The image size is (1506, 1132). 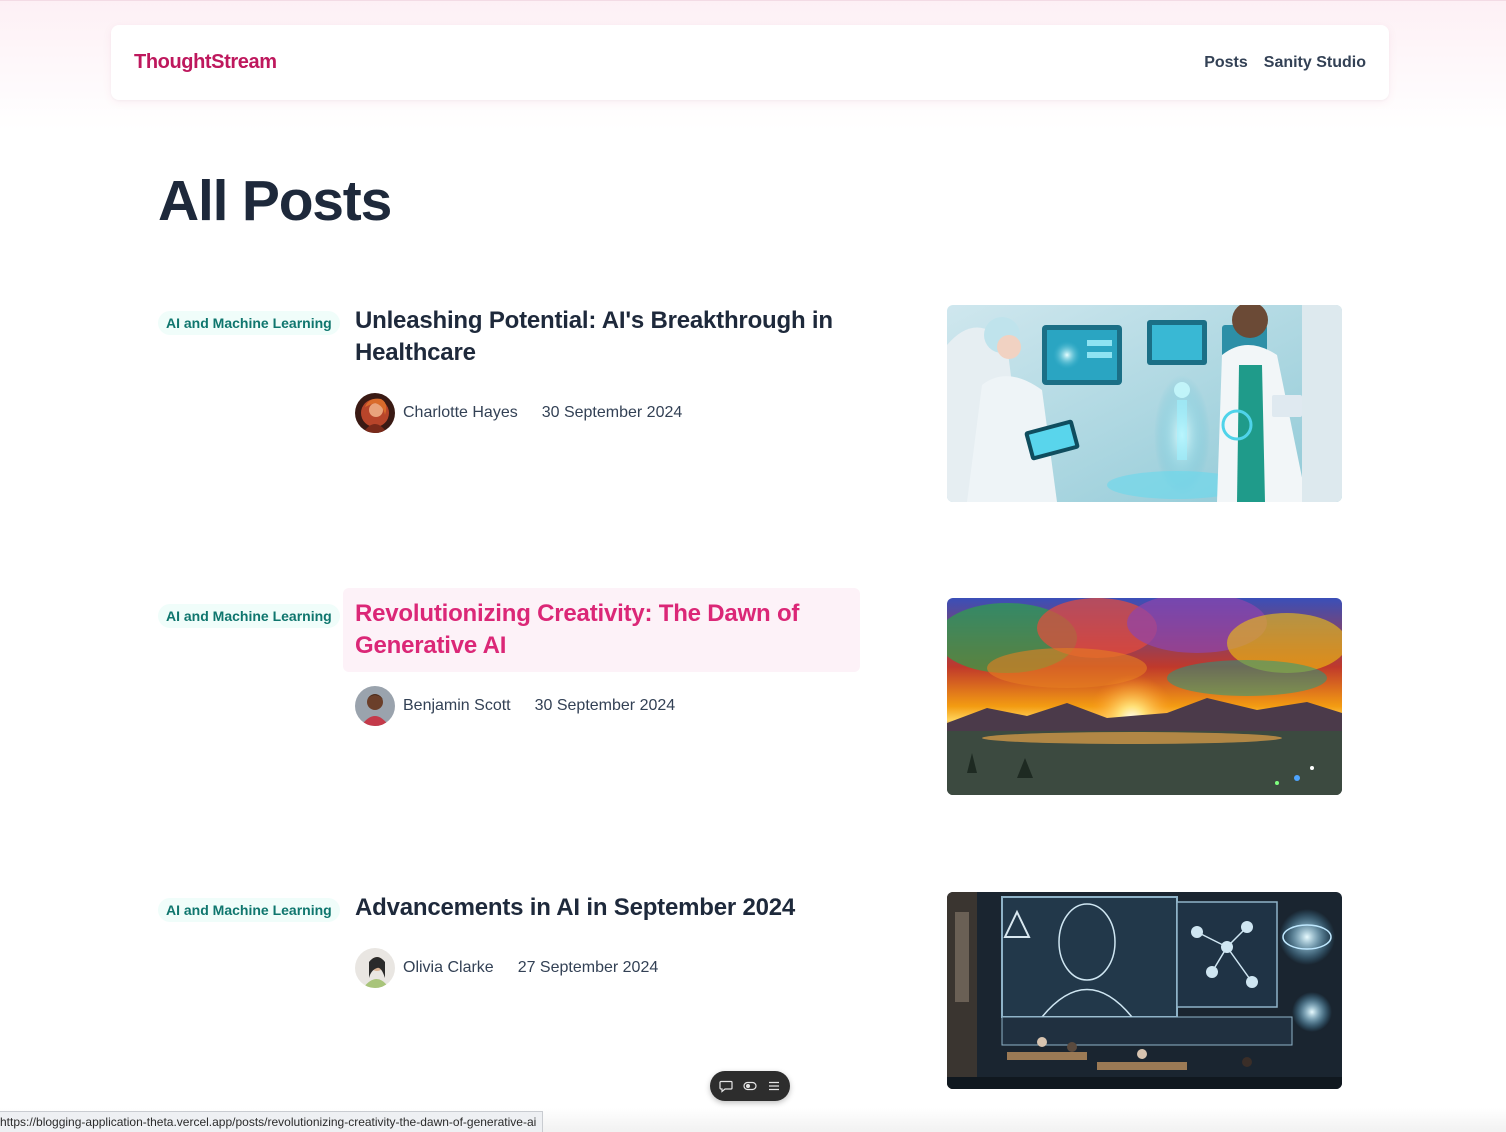 What do you see at coordinates (750, 62) in the screenshot?
I see `site-header: ThoughtStream Posts Sanity Studio` at bounding box center [750, 62].